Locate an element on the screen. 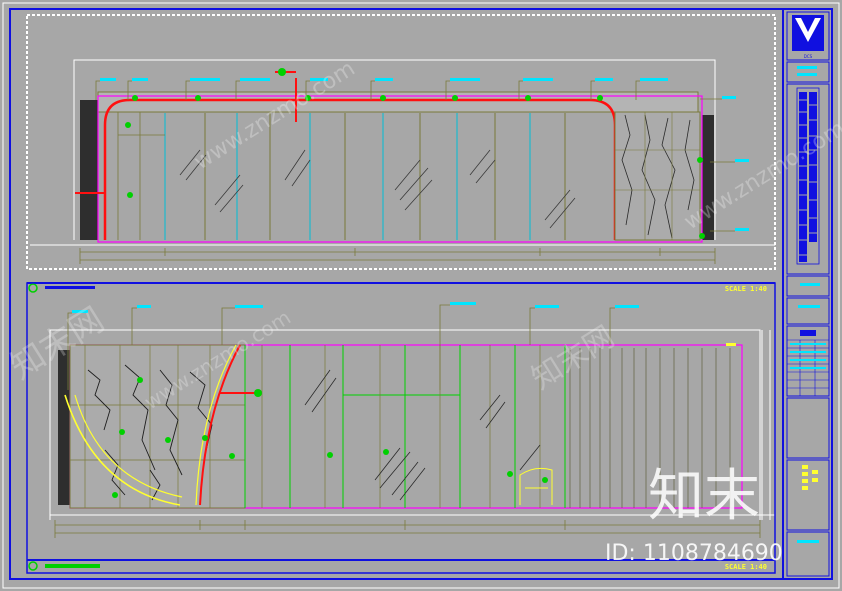 The height and width of the screenshot is (591, 842). top-panel-scale: SCALE 1:40 is located at coordinates (746, 289).